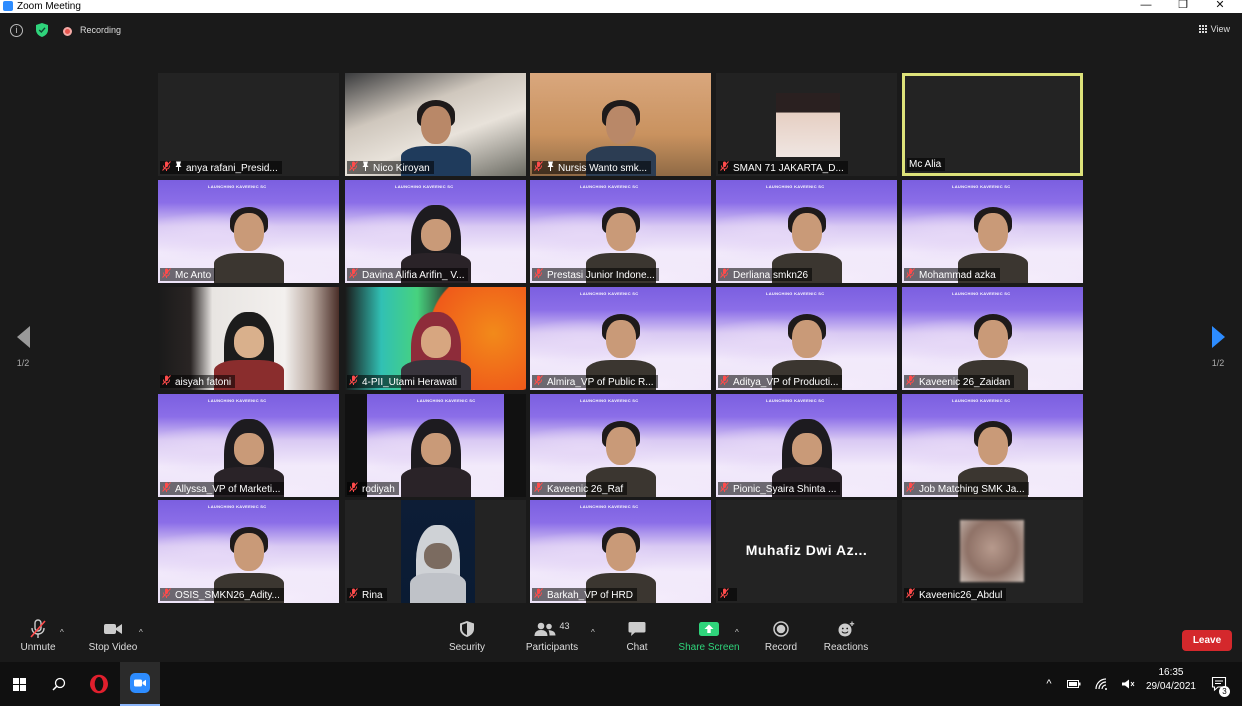 This screenshot has width=1242, height=706. I want to click on security-button: Security, so click(467, 635).